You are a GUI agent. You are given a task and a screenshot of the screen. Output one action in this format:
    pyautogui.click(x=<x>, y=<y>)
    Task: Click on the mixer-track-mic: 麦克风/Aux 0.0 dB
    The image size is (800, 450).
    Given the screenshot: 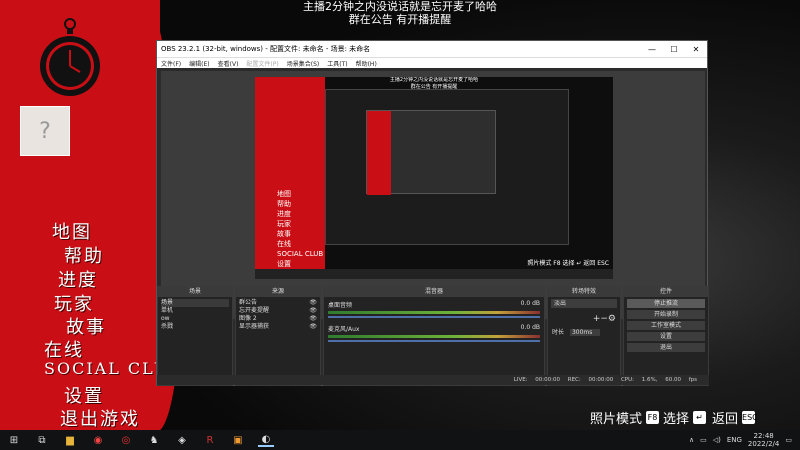 What is the action you would take?
    pyautogui.click(x=434, y=333)
    